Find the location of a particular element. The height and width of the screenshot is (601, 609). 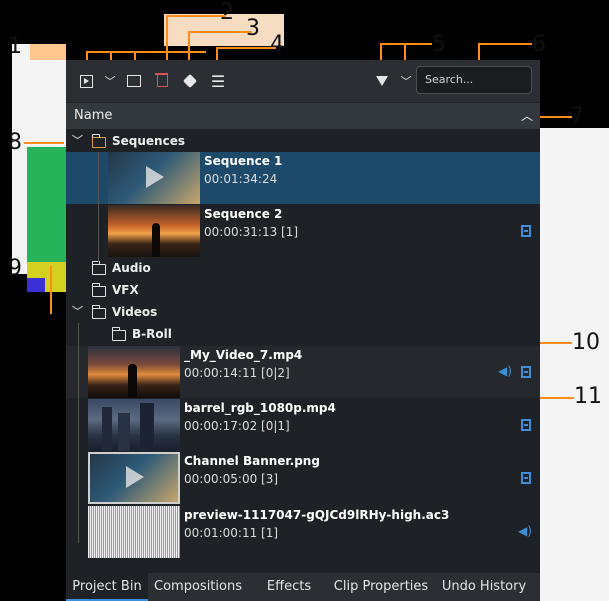

folder-videos: ﹀ Videos is located at coordinates (303, 312).